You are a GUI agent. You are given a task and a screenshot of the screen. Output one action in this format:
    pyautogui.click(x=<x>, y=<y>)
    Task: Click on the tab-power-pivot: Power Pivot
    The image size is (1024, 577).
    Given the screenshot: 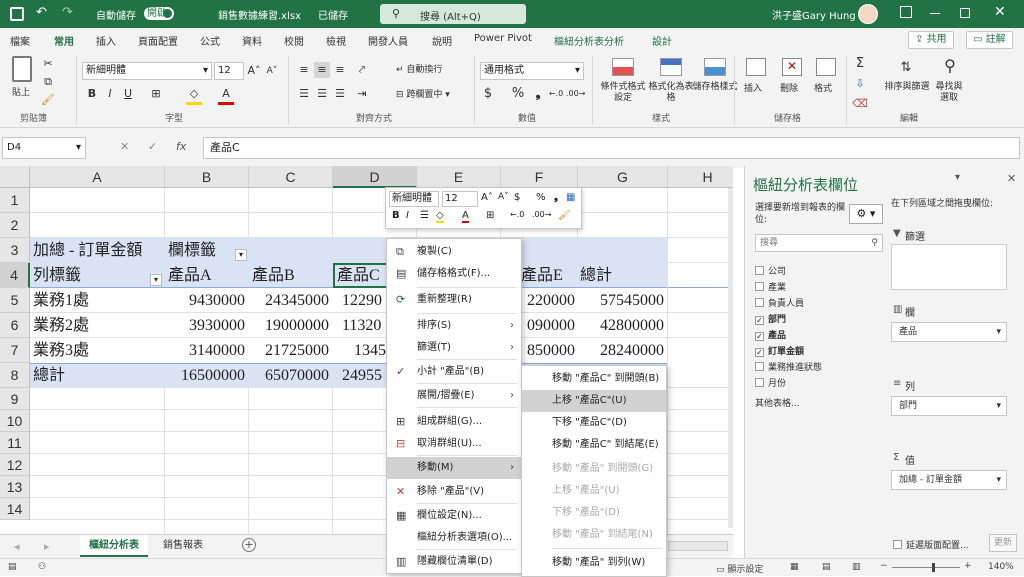 What is the action you would take?
    pyautogui.click(x=503, y=38)
    